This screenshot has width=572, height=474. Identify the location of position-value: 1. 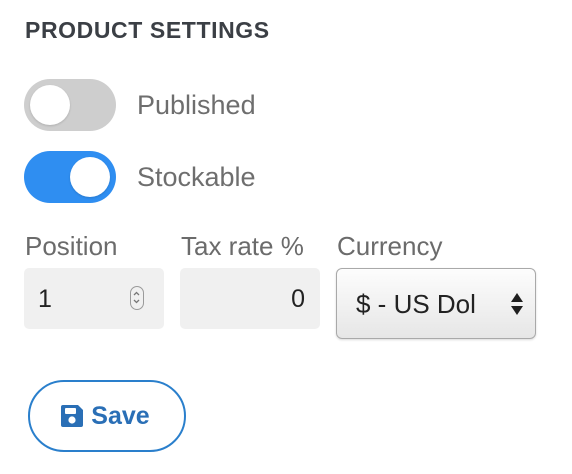
(45, 299).